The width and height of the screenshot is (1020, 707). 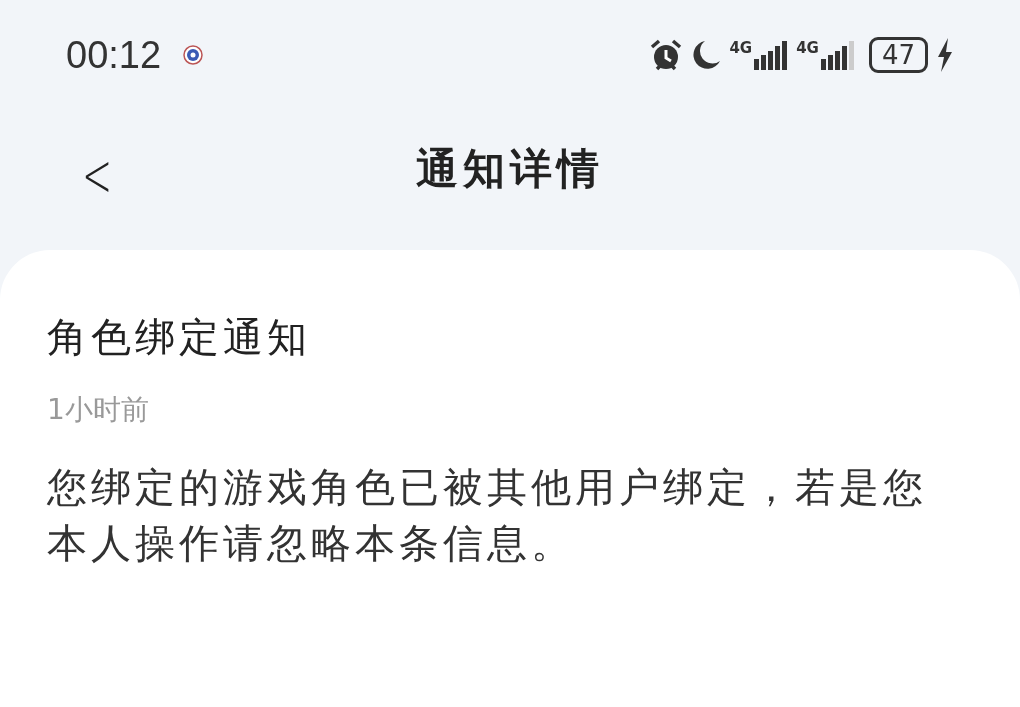 What do you see at coordinates (97, 175) in the screenshot?
I see `back-button: <` at bounding box center [97, 175].